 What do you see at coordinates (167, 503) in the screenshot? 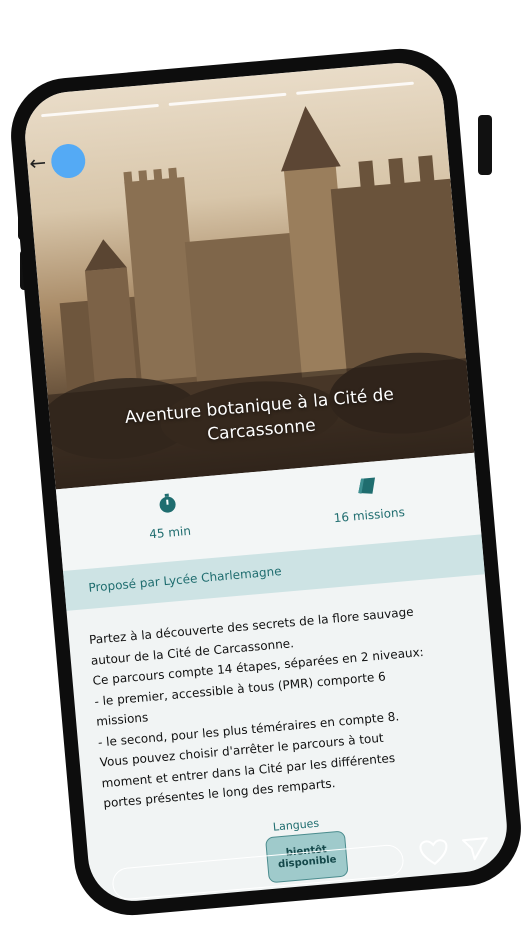
I see `stopwatch-icon` at bounding box center [167, 503].